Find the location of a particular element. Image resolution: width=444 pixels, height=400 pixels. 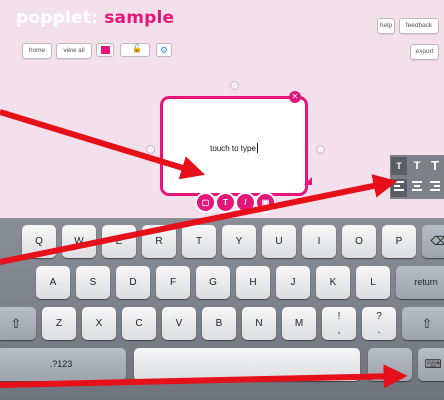

settings-button: ⚙ is located at coordinates (164, 50).